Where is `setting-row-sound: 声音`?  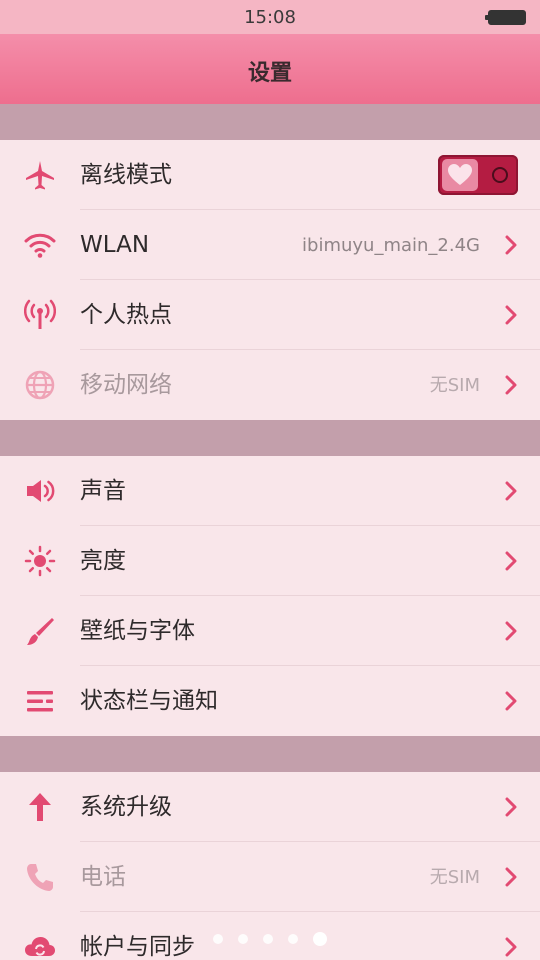 setting-row-sound: 声音 is located at coordinates (270, 491).